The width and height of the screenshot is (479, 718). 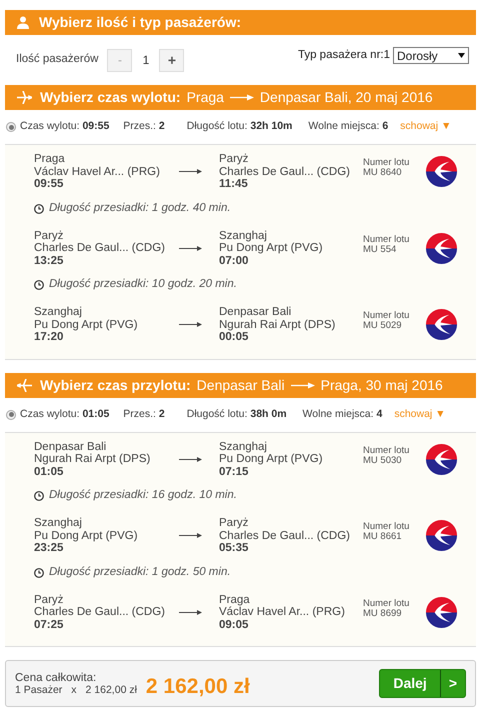 What do you see at coordinates (380, 249) in the screenshot?
I see `flight-number: MU 554` at bounding box center [380, 249].